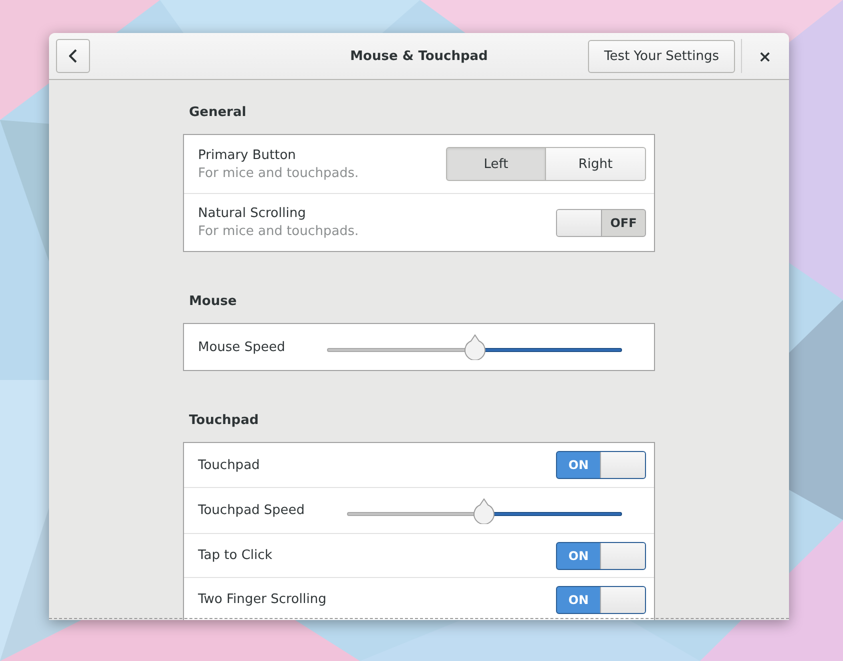 This screenshot has width=843, height=661. What do you see at coordinates (765, 56) in the screenshot?
I see `close-button: ×` at bounding box center [765, 56].